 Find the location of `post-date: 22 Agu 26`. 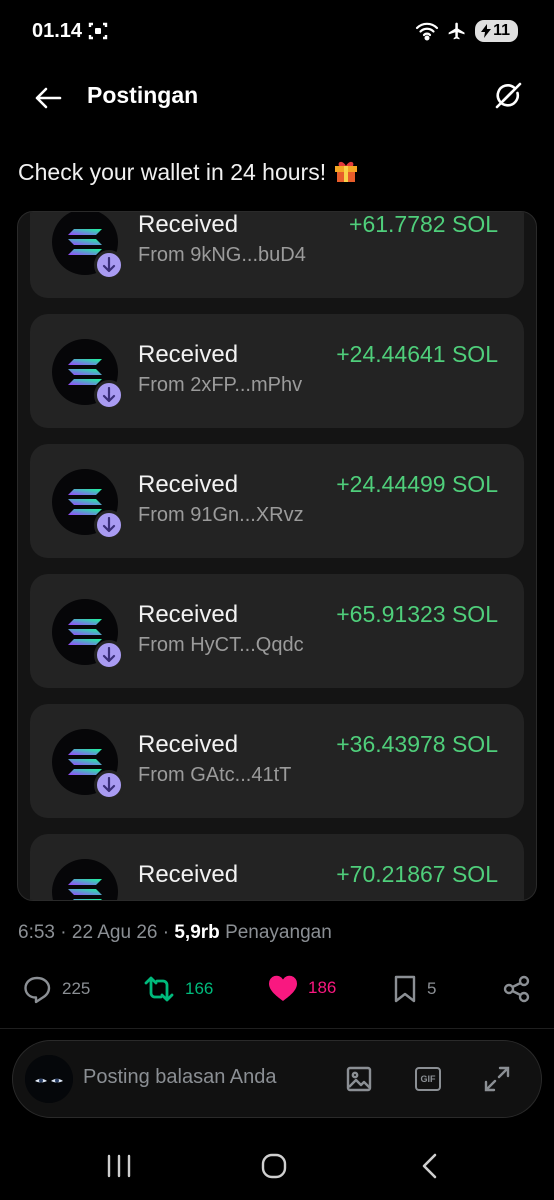

post-date: 22 Agu 26 is located at coordinates (114, 932).